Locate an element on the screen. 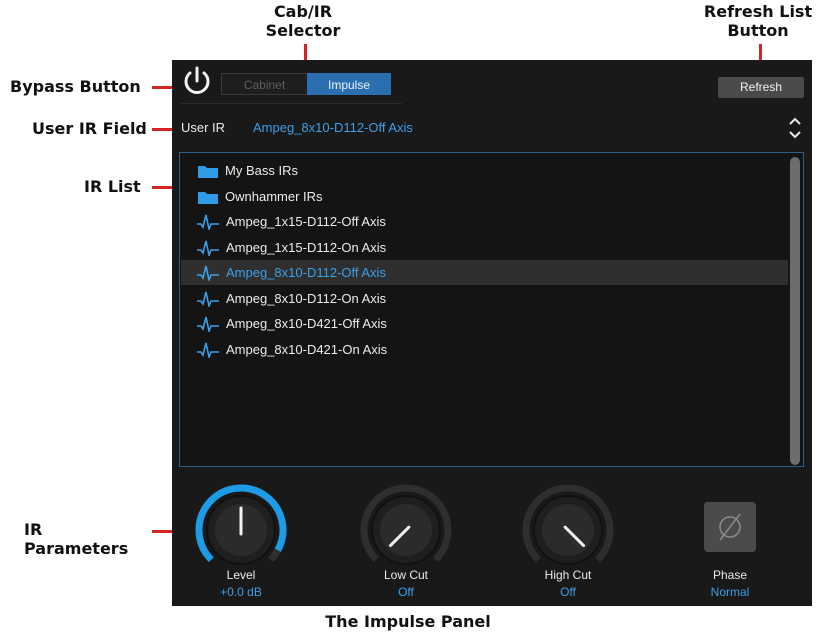 The image size is (816, 635). list-item-label: Ampeg_8x10-D421-On Axis is located at coordinates (307, 349).